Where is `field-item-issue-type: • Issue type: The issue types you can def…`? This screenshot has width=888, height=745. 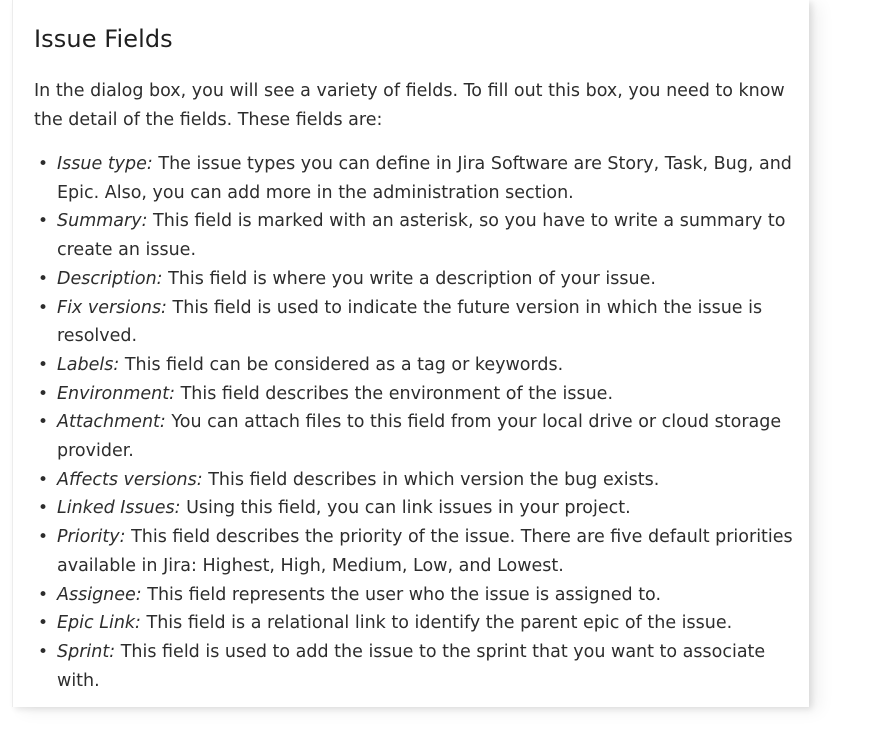
field-item-issue-type: • Issue type: The issue types you can def… is located at coordinates (419, 178).